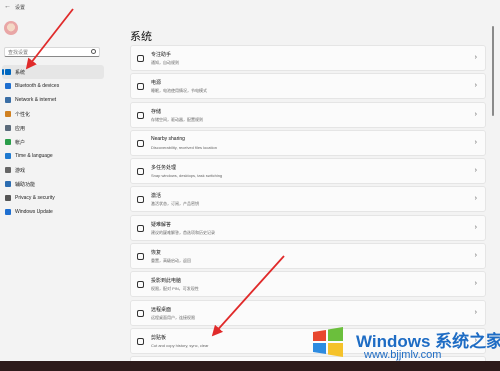  What do you see at coordinates (141, 37) in the screenshot?
I see `page-title: 系统` at bounding box center [141, 37].